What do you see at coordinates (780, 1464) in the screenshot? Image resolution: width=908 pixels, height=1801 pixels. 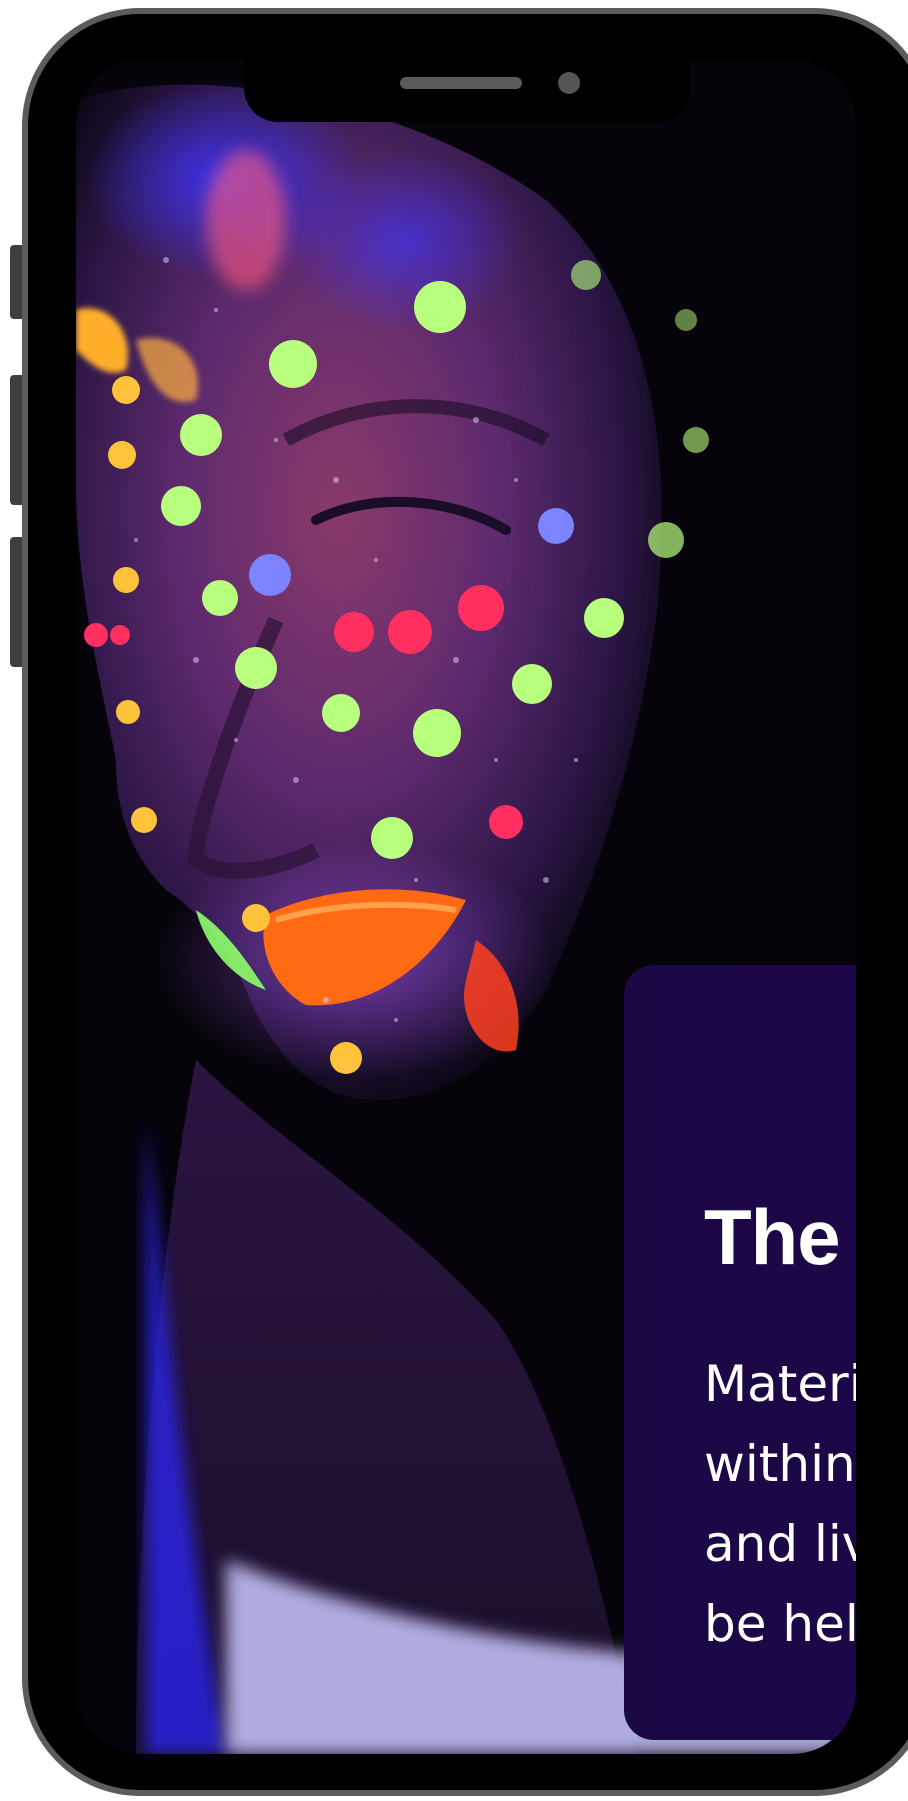 I see `card-body-line: within the x` at bounding box center [780, 1464].